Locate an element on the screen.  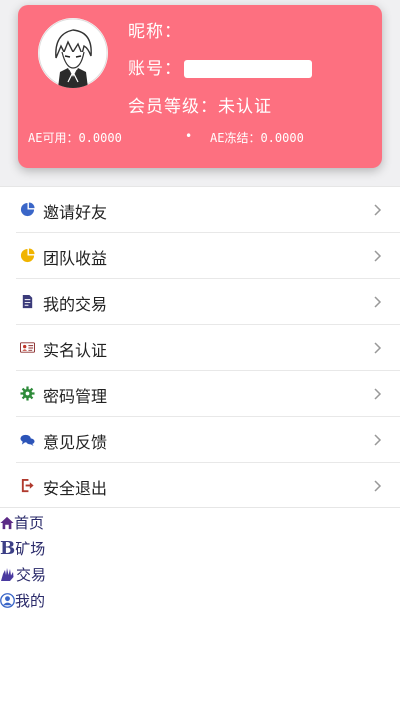
bottom-nav: 首页 B矿场 交易 我的 is located at coordinates (100, 562).